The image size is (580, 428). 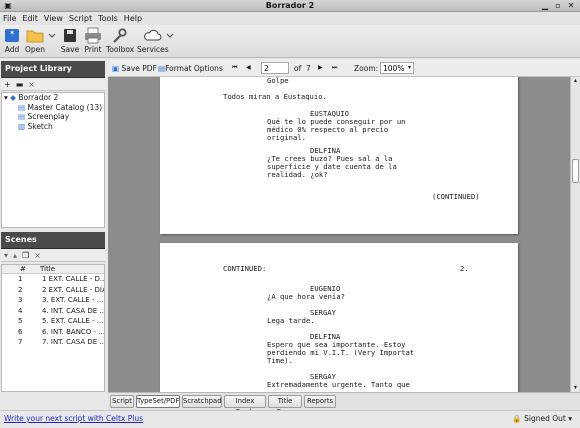 What do you see at coordinates (70, 40) in the screenshot?
I see `save-button: Save` at bounding box center [70, 40].